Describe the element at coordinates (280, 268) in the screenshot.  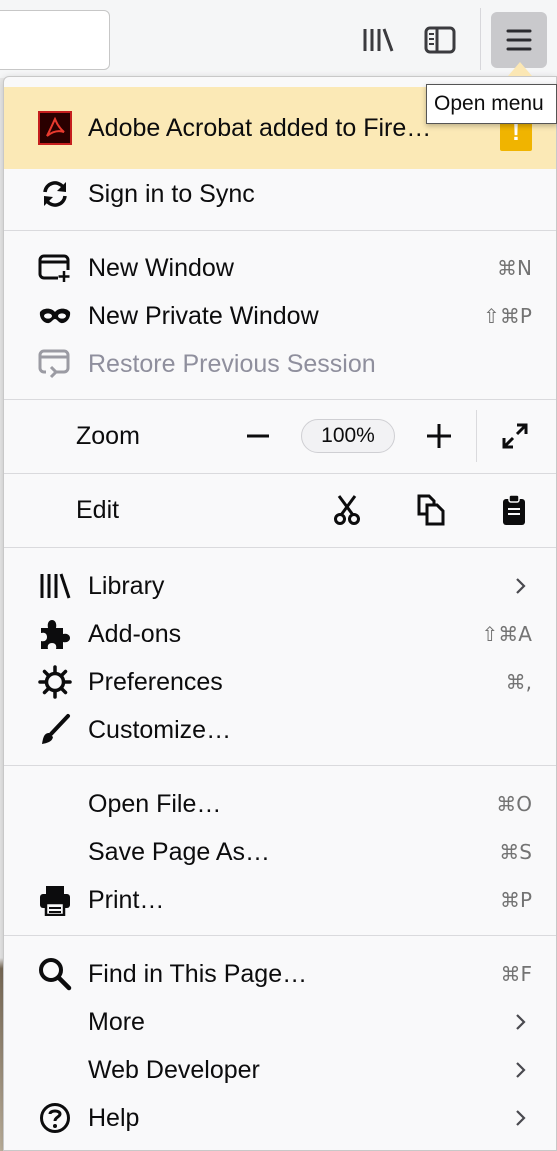
I see `menu-item-new-window: New Window ⌘N` at that location.